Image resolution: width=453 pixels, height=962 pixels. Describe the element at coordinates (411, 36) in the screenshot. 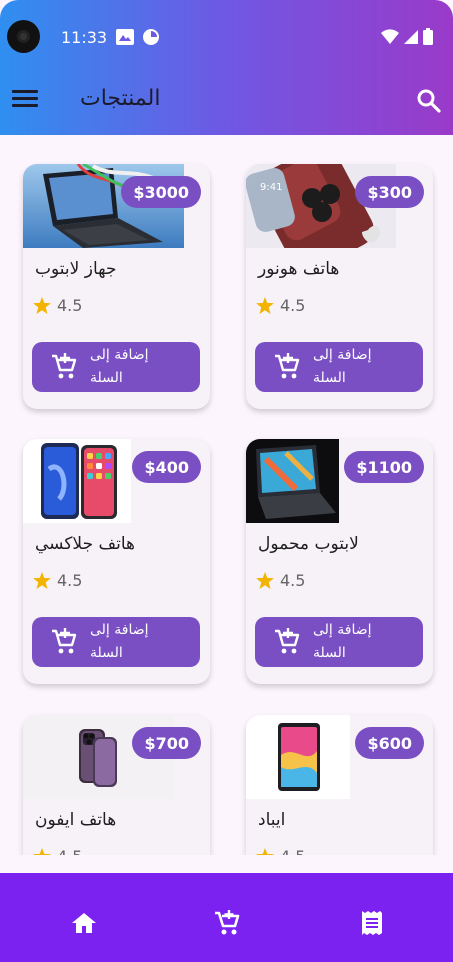

I see `signal-icon` at that location.